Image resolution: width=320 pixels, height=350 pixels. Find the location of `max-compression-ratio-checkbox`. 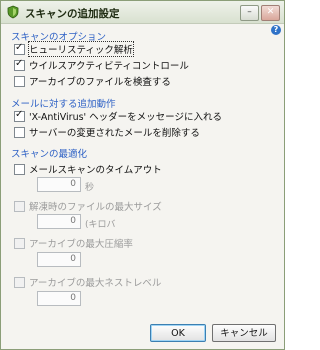

max-compression-ratio-checkbox is located at coordinates (19, 243).